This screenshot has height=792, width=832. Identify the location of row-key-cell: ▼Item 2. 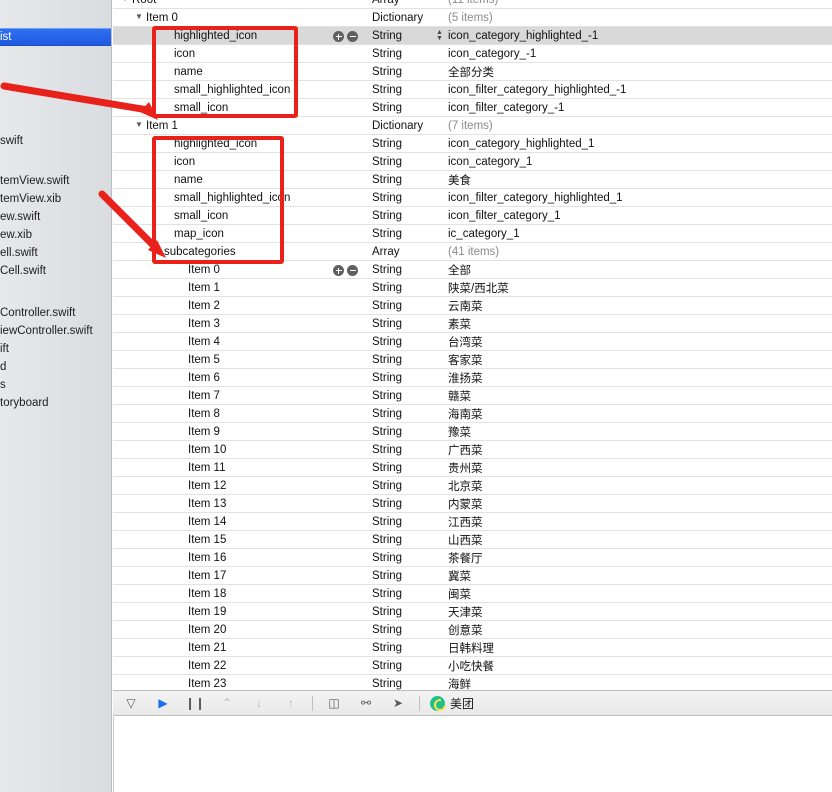
(198, 306).